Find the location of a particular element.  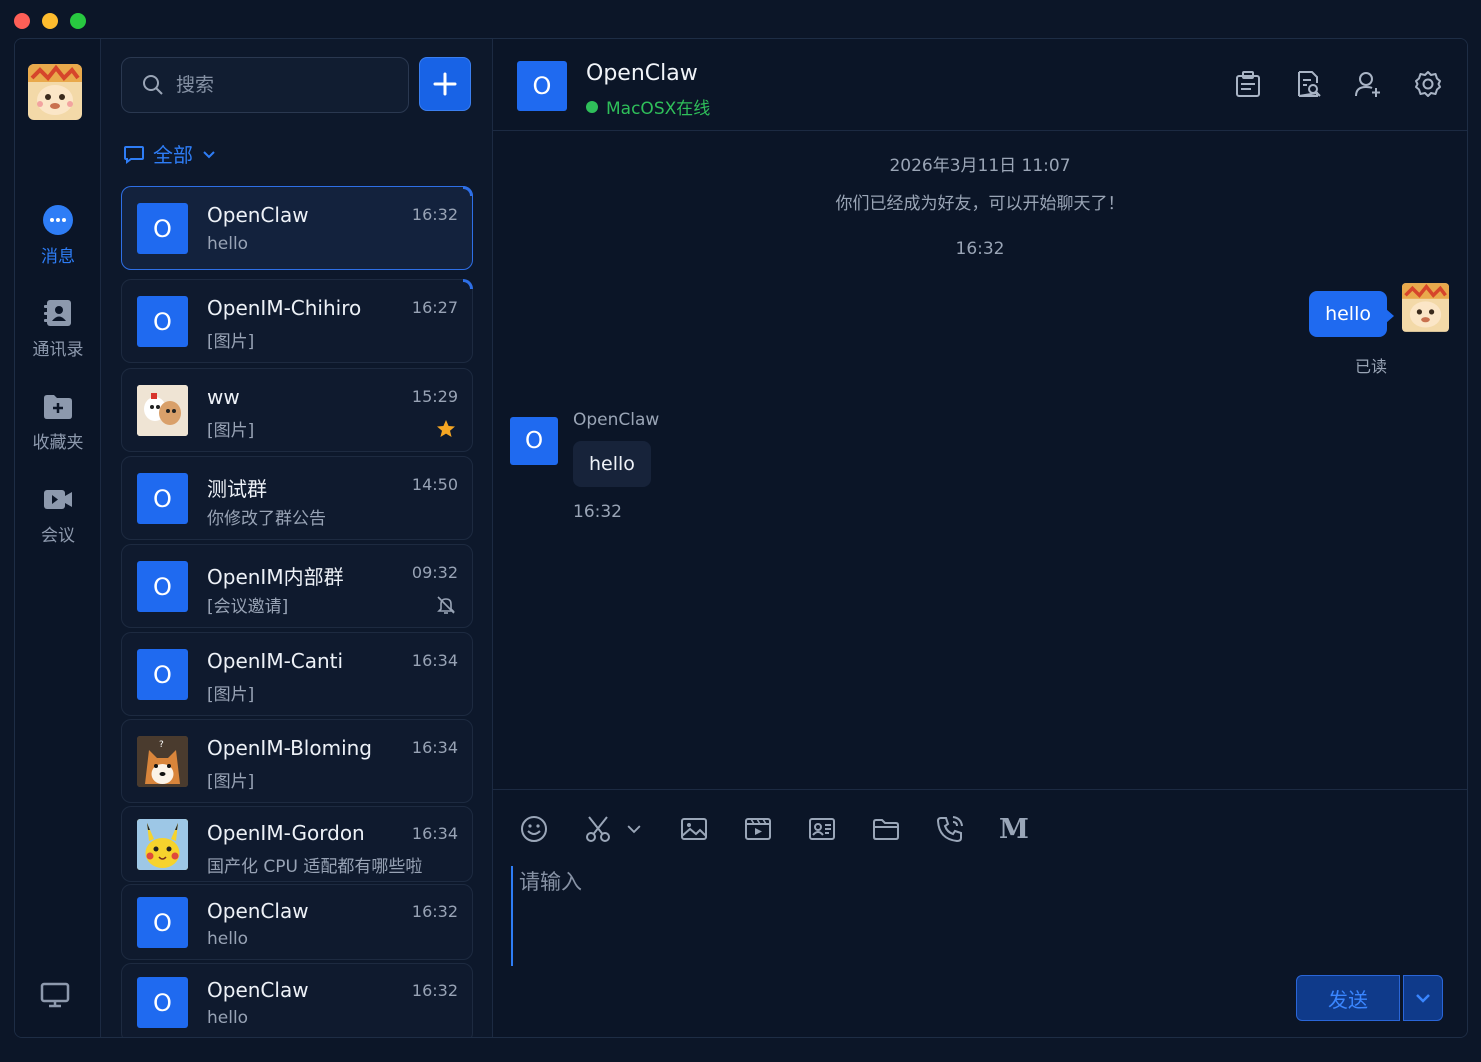

conversation-filter-dropdown: 全部 is located at coordinates (170, 153).